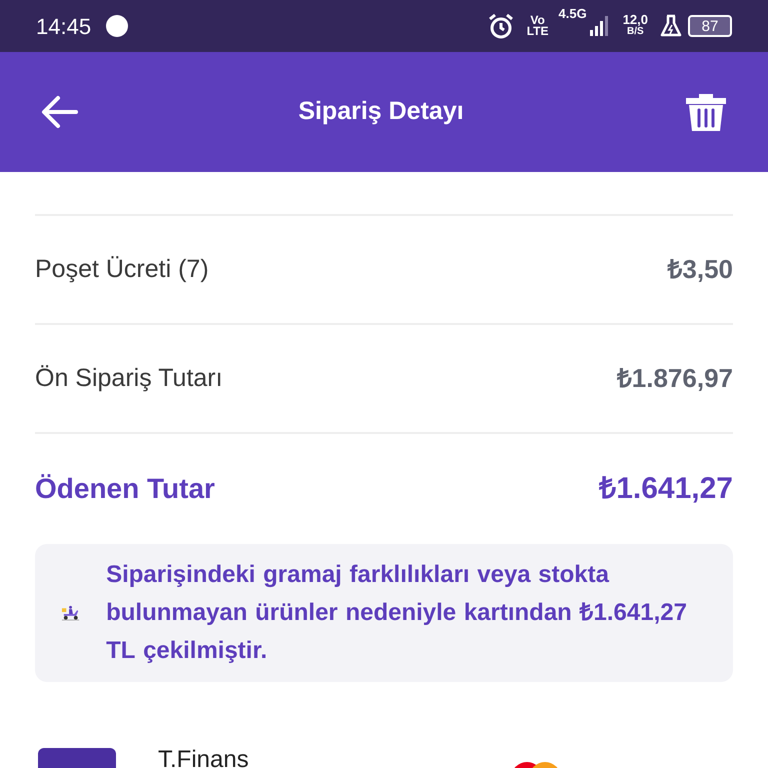  I want to click on alarm-icon, so click(500, 26).